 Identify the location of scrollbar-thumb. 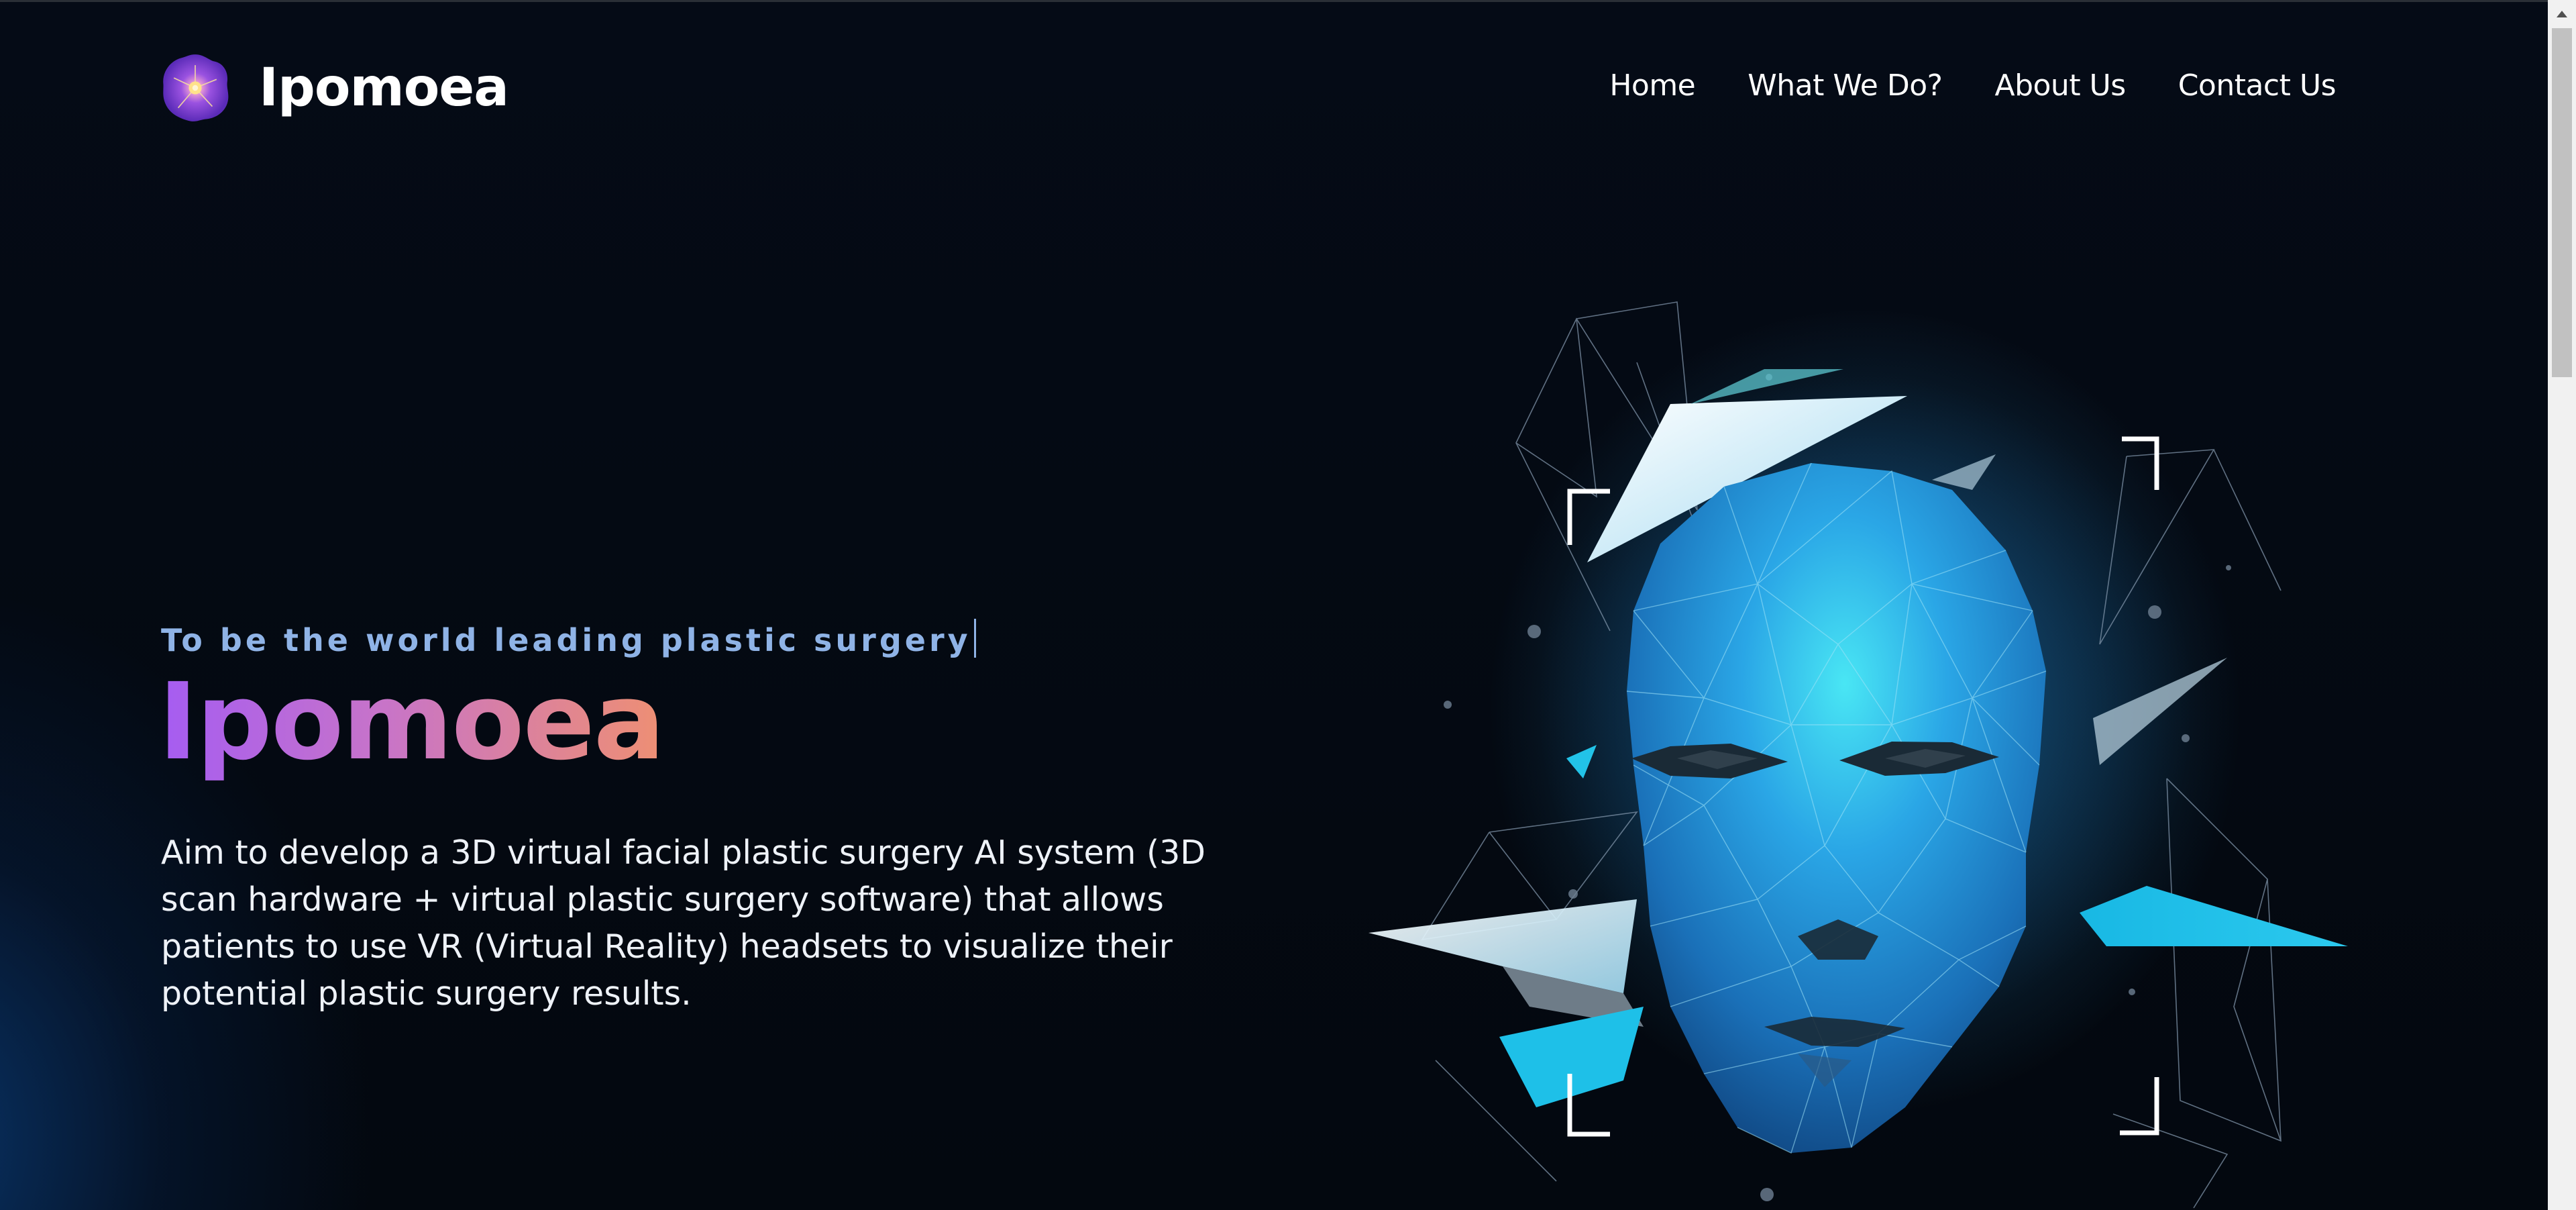
(2562, 202).